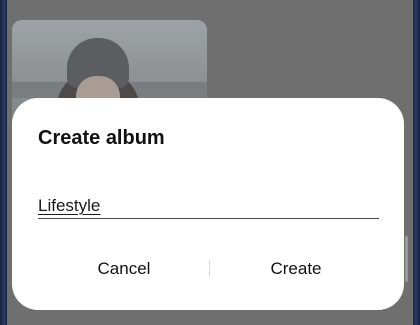  Describe the element at coordinates (124, 269) in the screenshot. I see `cancel-button: Cancel` at that location.